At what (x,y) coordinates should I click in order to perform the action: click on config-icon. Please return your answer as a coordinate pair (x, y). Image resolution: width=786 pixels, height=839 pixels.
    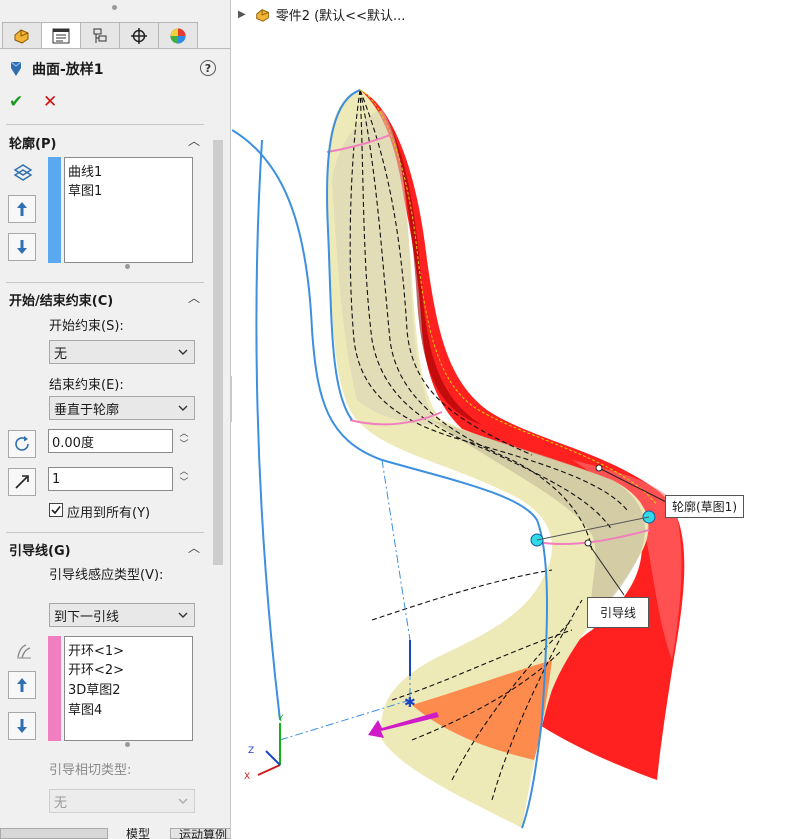
    Looking at the image, I should click on (100, 35).